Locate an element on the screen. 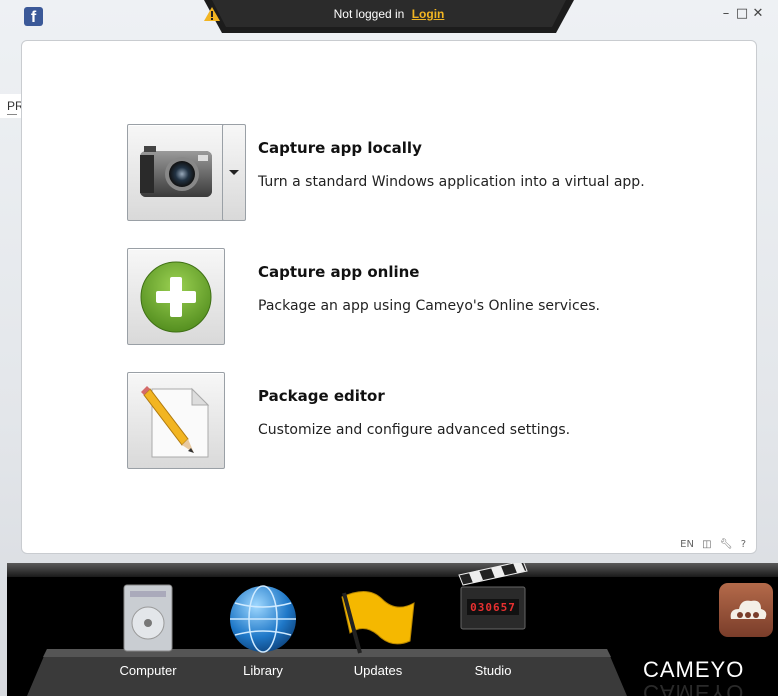 The image size is (778, 696). language-selector: EN is located at coordinates (687, 544).